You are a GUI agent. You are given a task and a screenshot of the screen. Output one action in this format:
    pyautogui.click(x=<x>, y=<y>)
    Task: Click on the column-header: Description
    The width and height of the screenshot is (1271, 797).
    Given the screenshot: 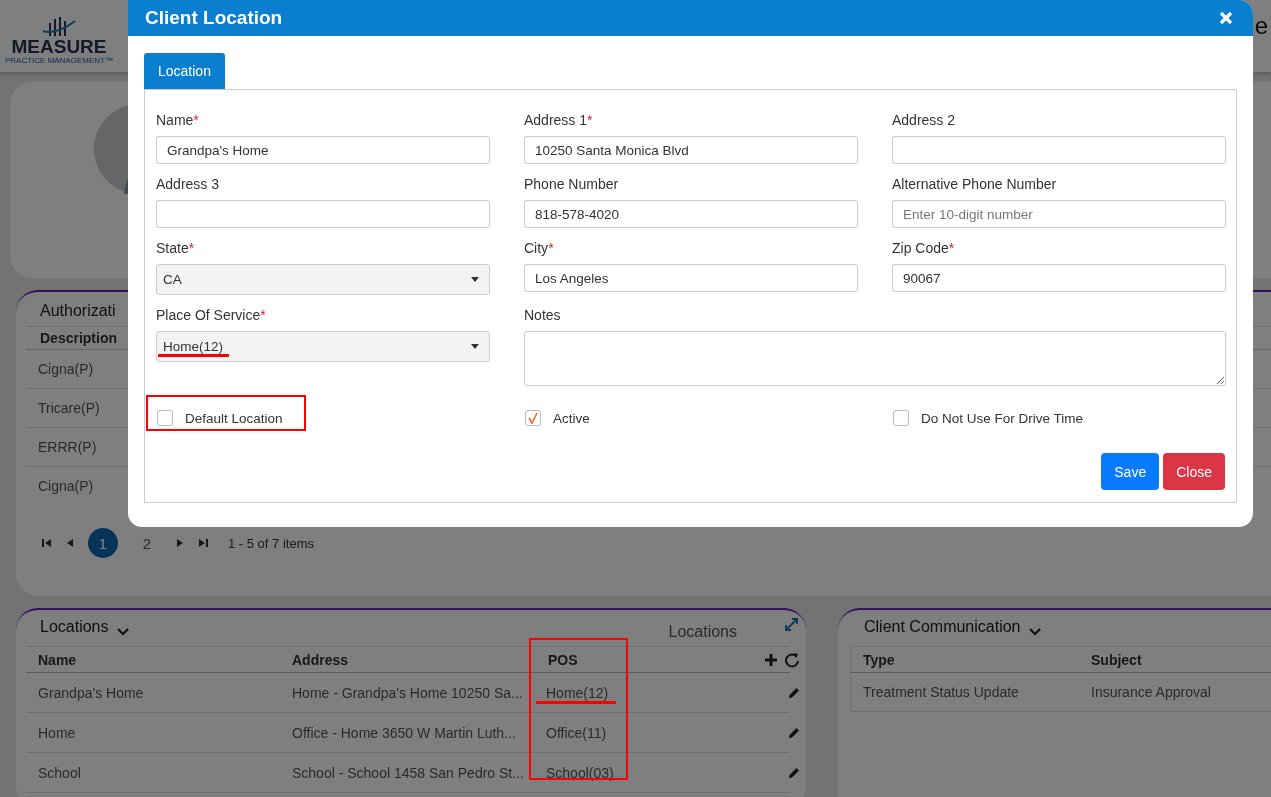 What is the action you would take?
    pyautogui.click(x=78, y=338)
    